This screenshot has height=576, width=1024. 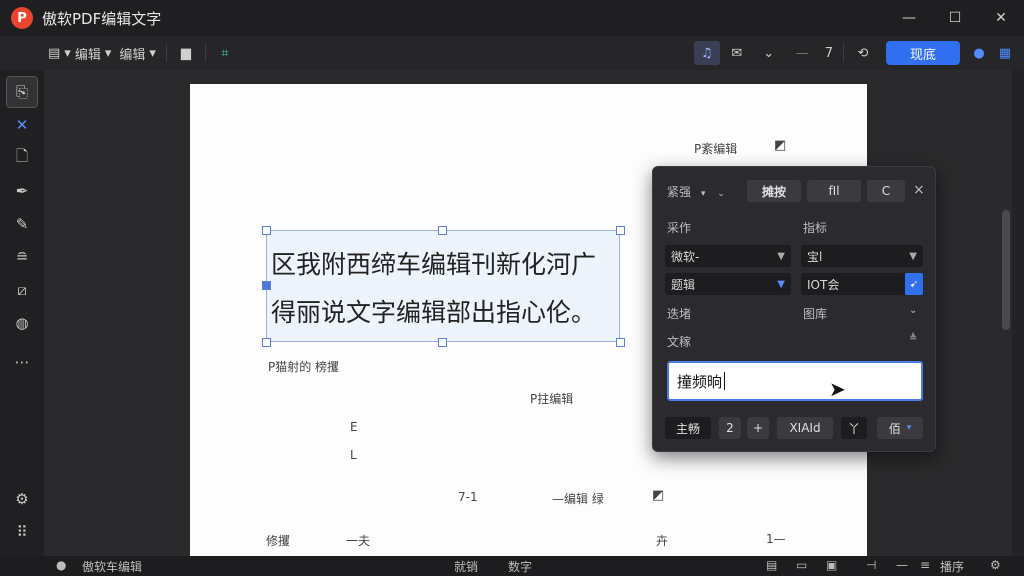 I want to click on text-caret, so click(x=725, y=381).